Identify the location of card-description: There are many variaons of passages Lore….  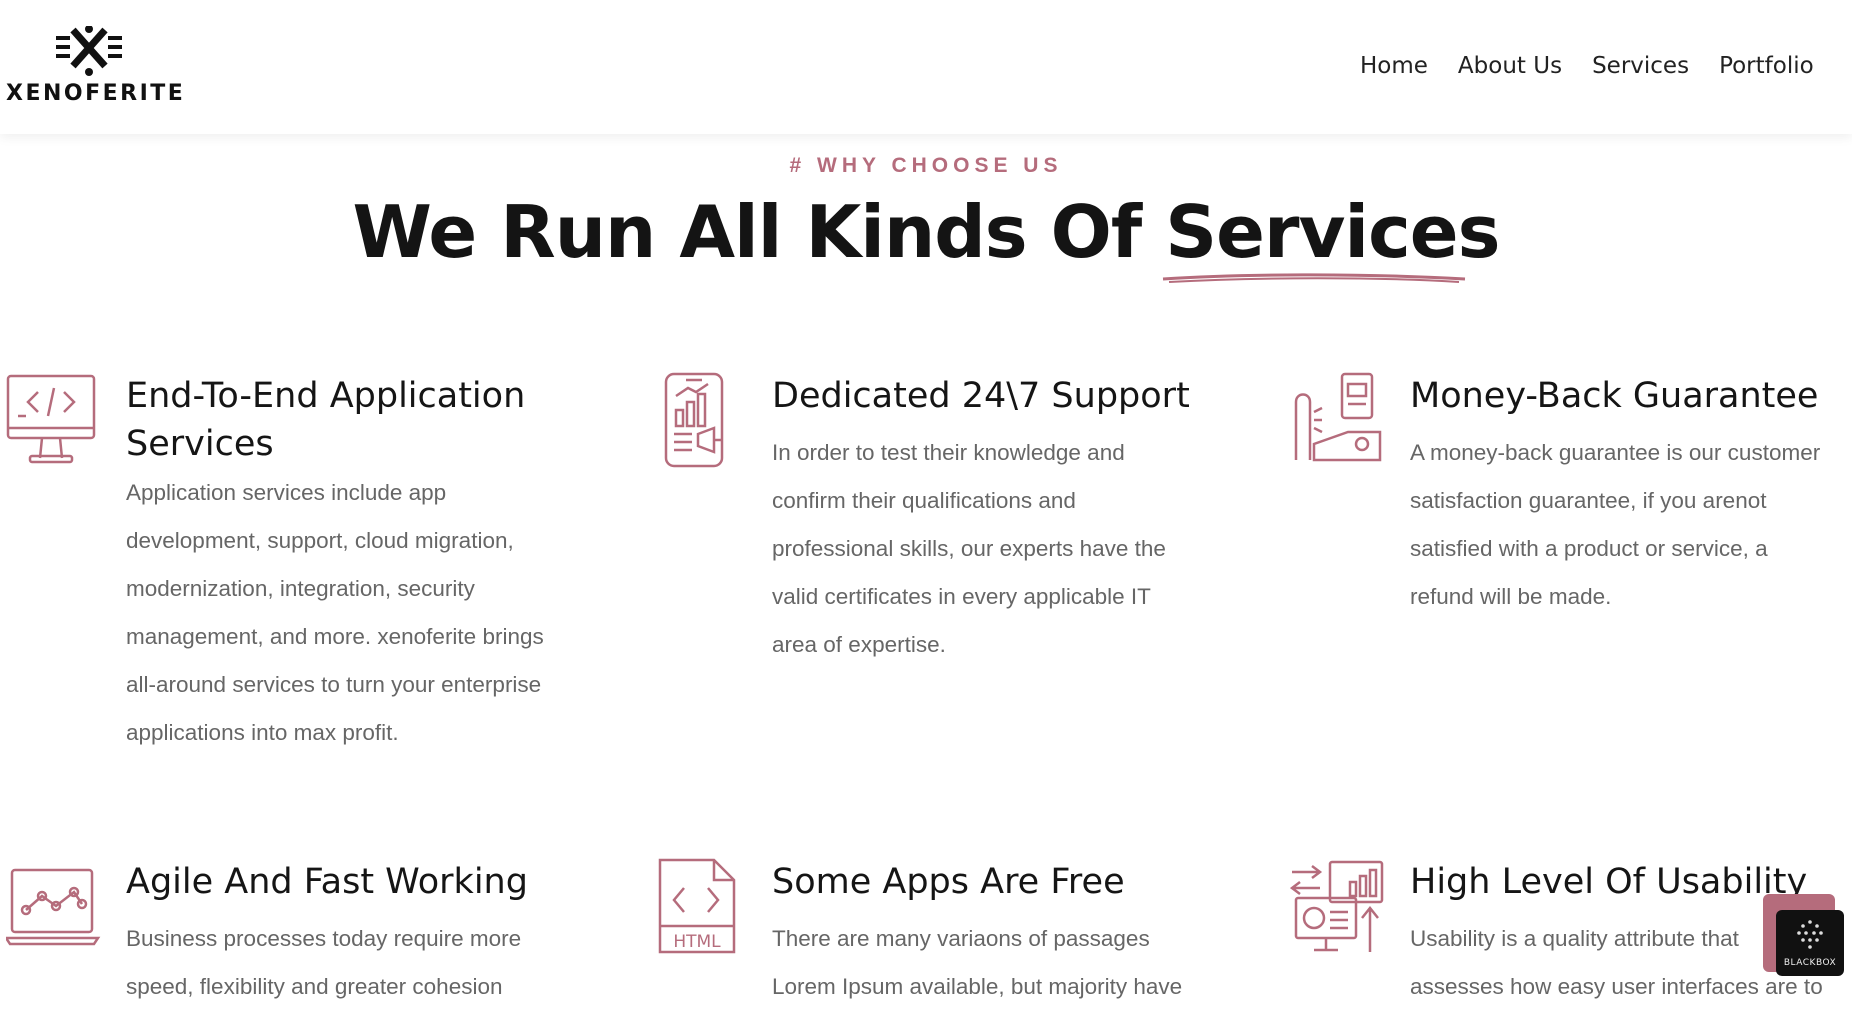
(1007, 963).